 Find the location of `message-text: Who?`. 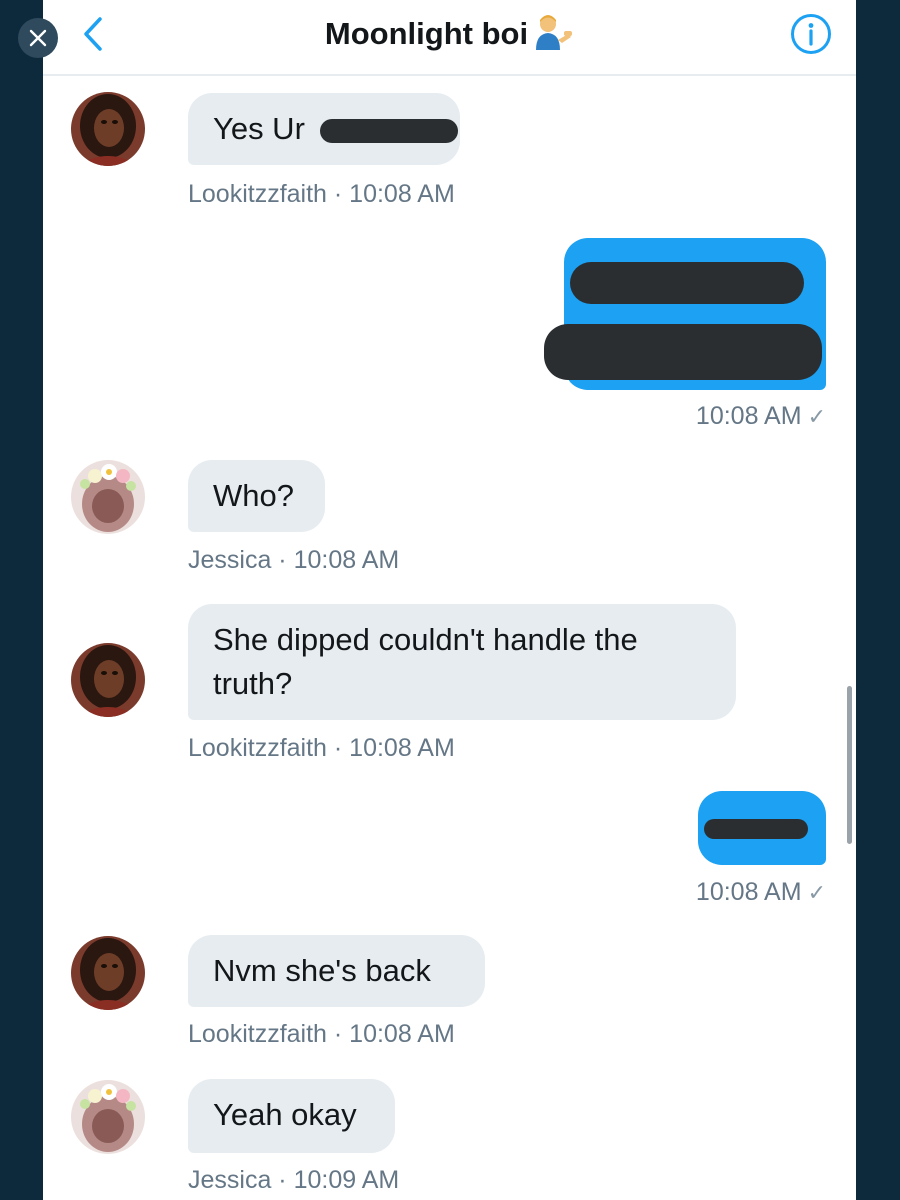

message-text: Who? is located at coordinates (253, 495).